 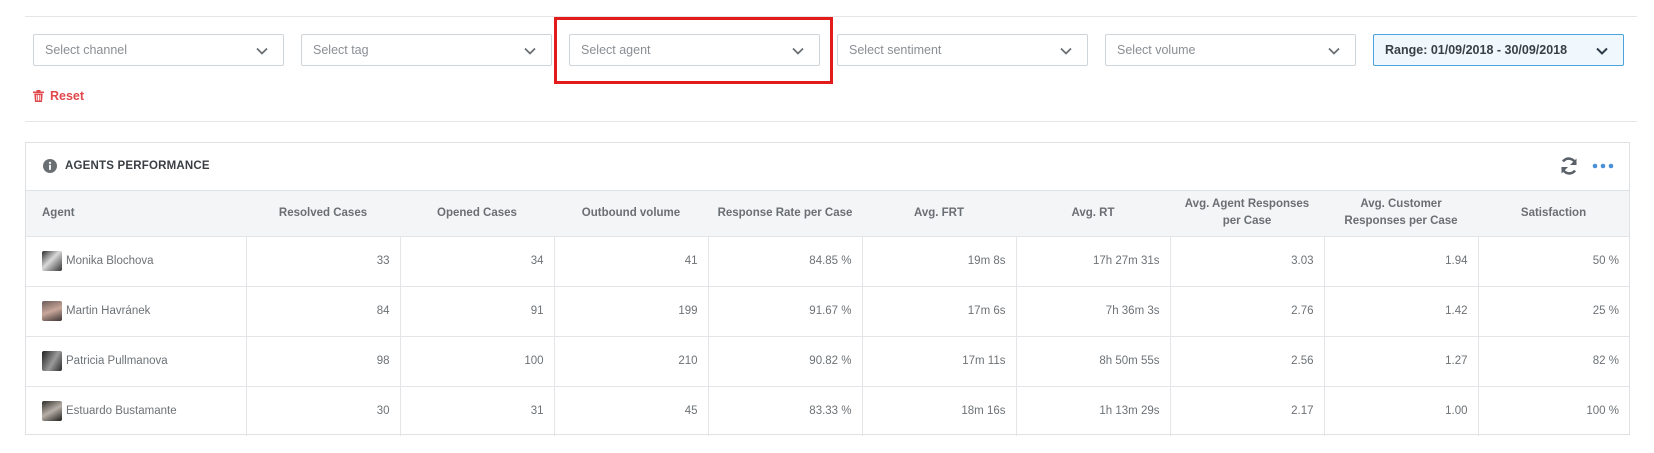 What do you see at coordinates (322, 261) in the screenshot?
I see `table-cell: 33` at bounding box center [322, 261].